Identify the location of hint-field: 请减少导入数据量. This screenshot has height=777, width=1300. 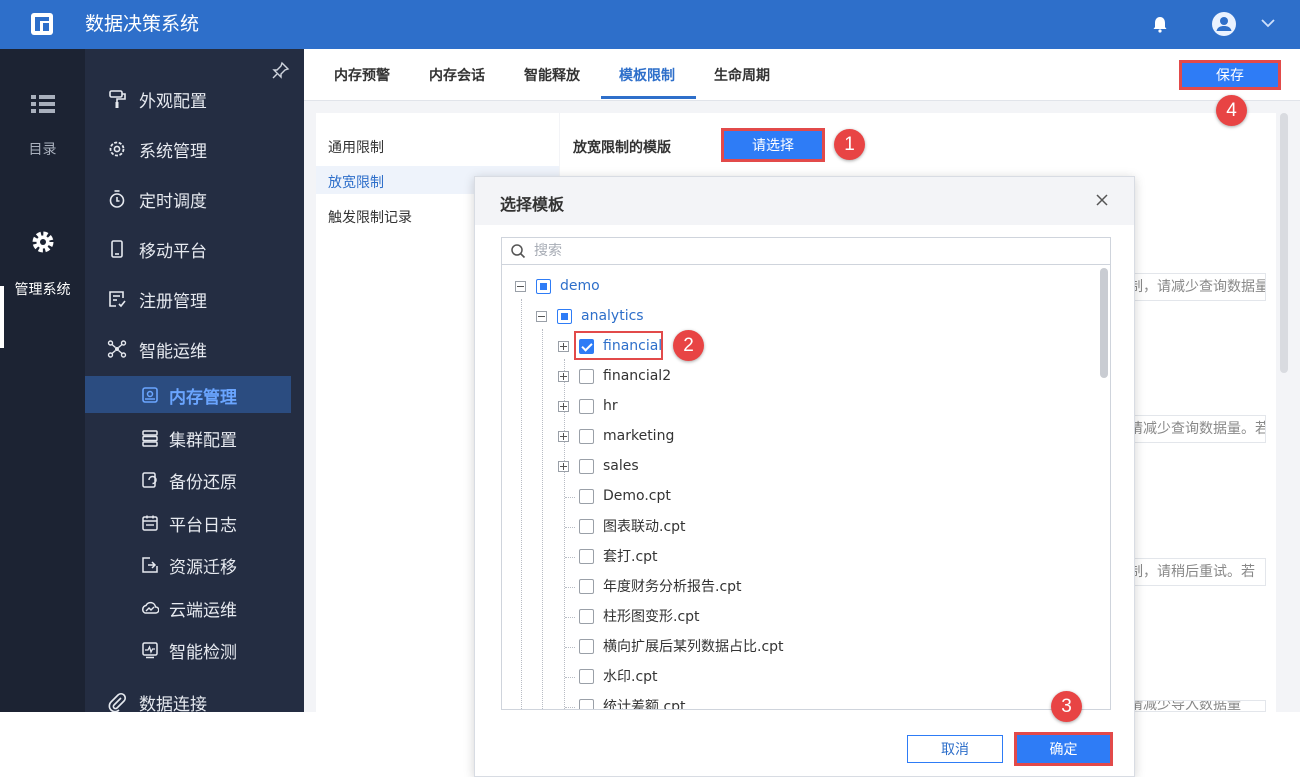
(1197, 706).